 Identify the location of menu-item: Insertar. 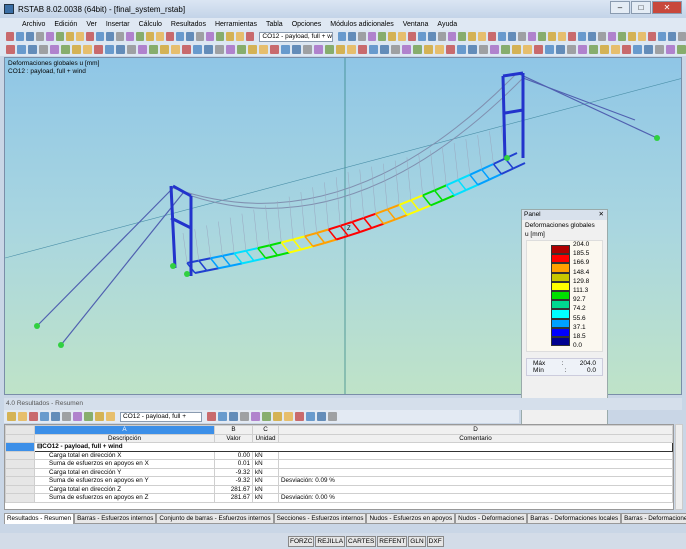
(118, 24).